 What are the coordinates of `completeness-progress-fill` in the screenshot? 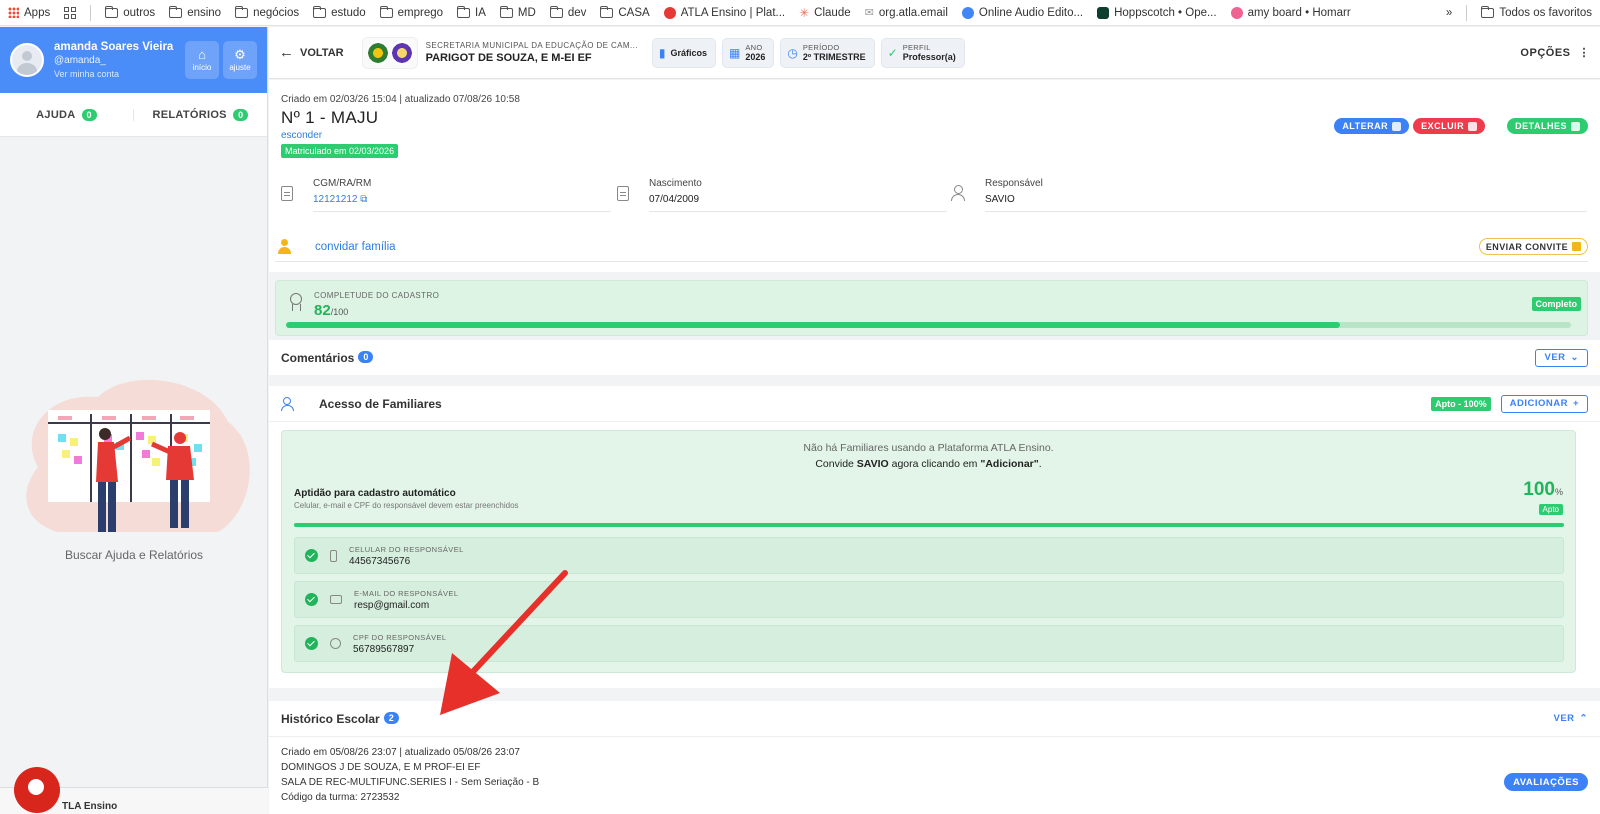 It's located at (813, 325).